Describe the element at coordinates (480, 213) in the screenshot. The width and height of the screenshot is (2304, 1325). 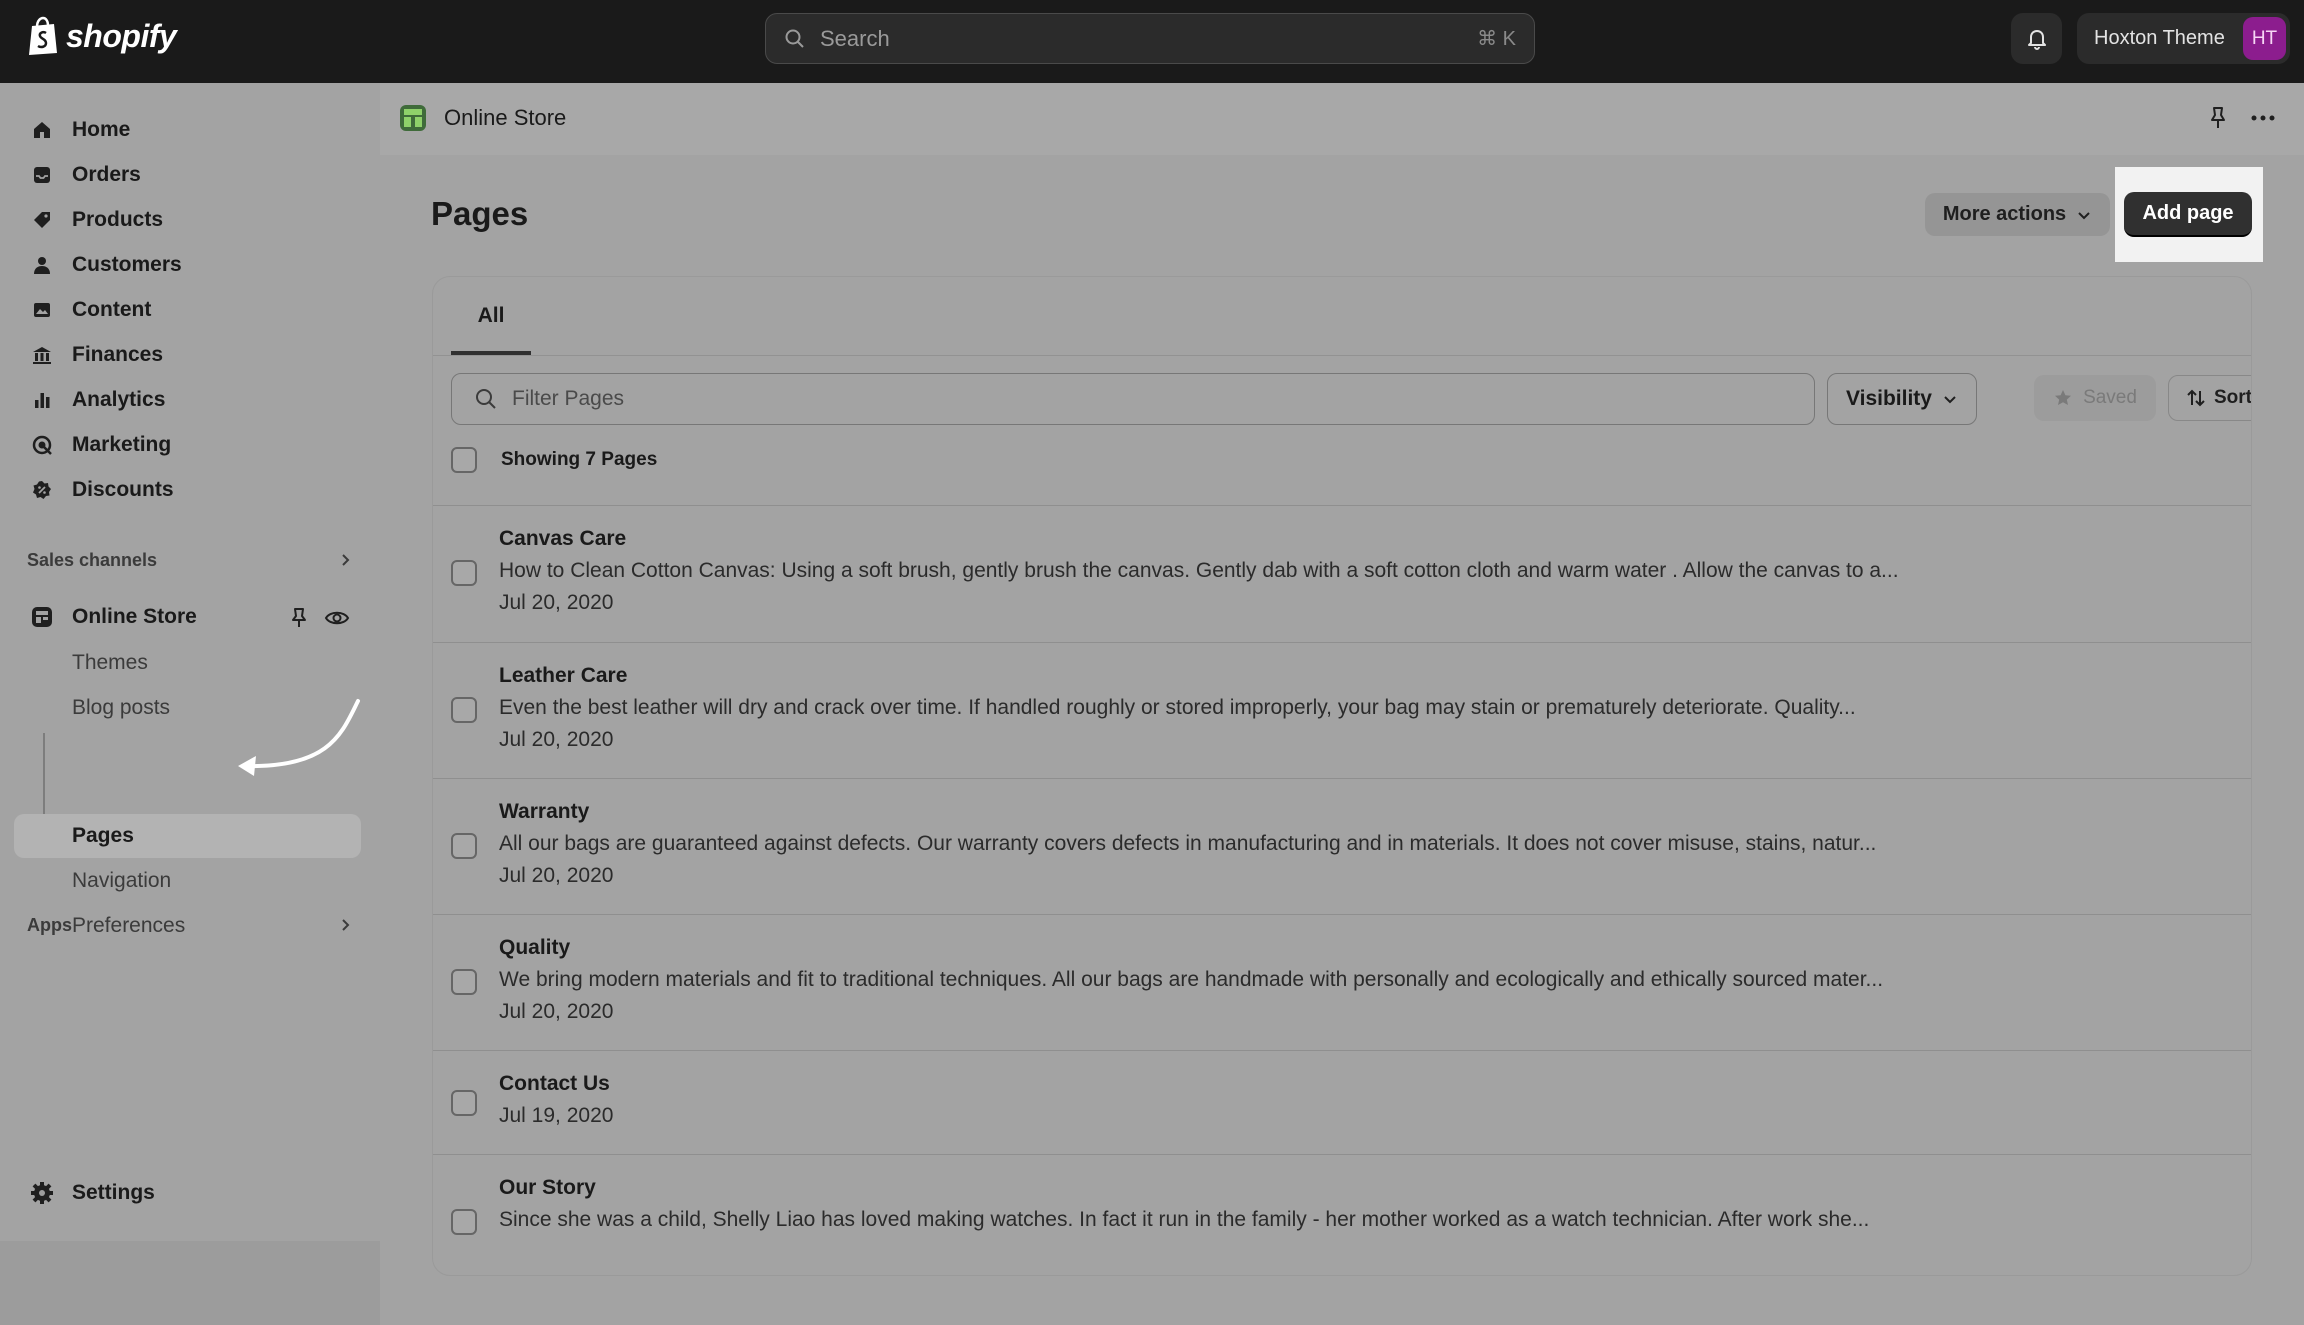
I see `page-title: Pages` at that location.